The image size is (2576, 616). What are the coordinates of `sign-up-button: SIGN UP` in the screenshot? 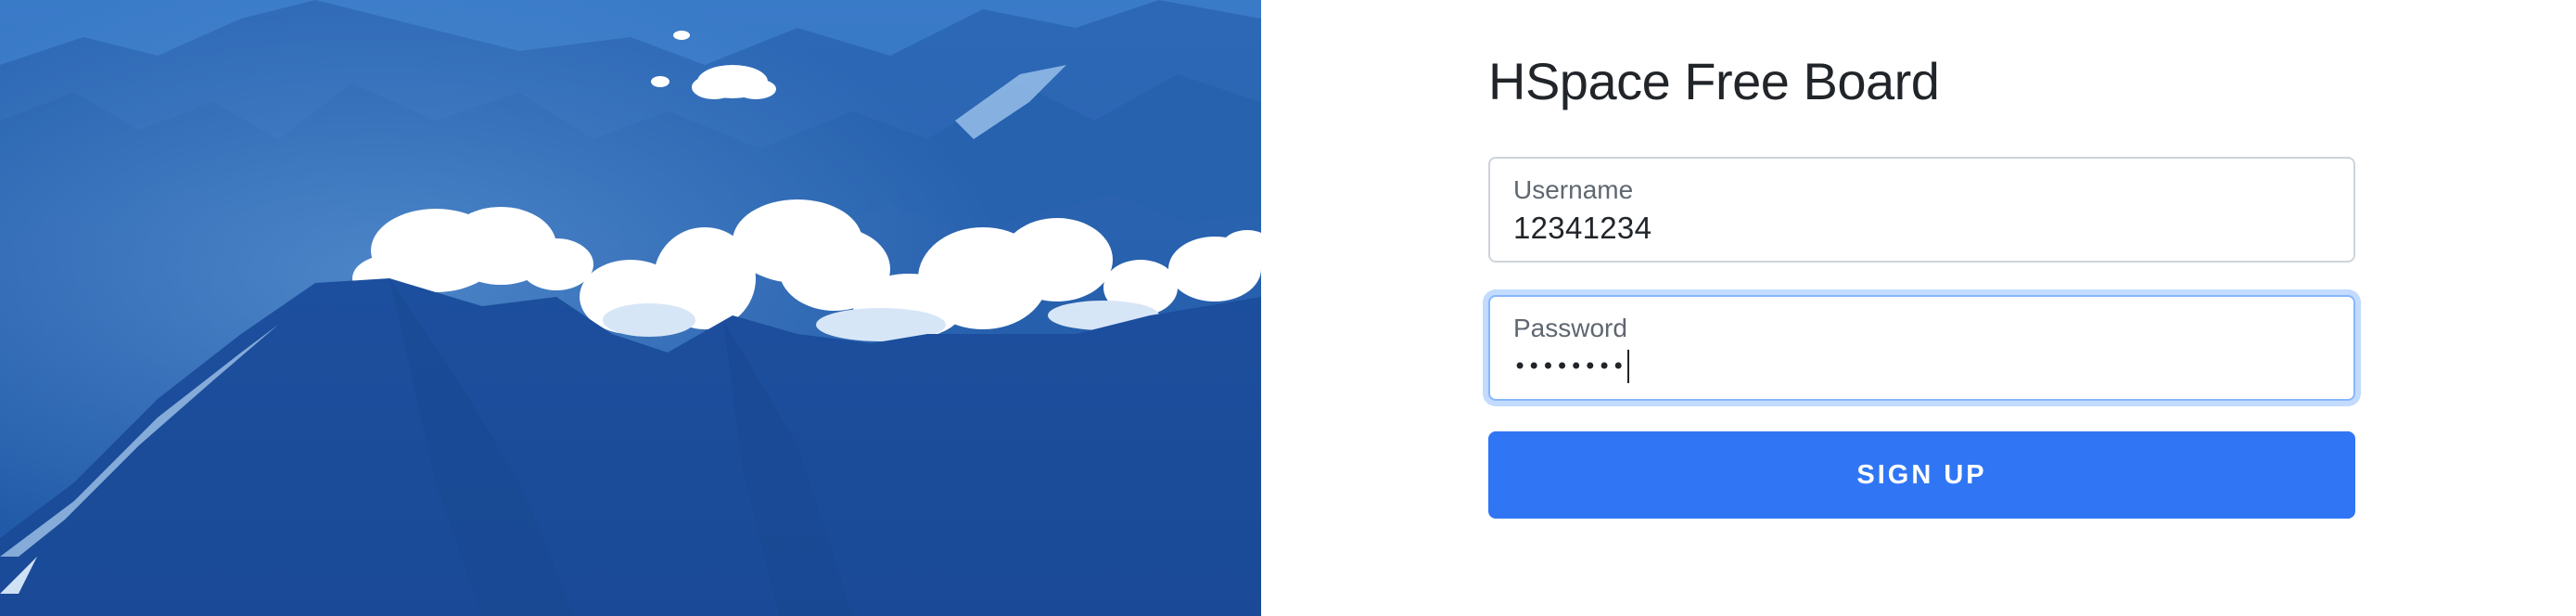 It's located at (1922, 475).